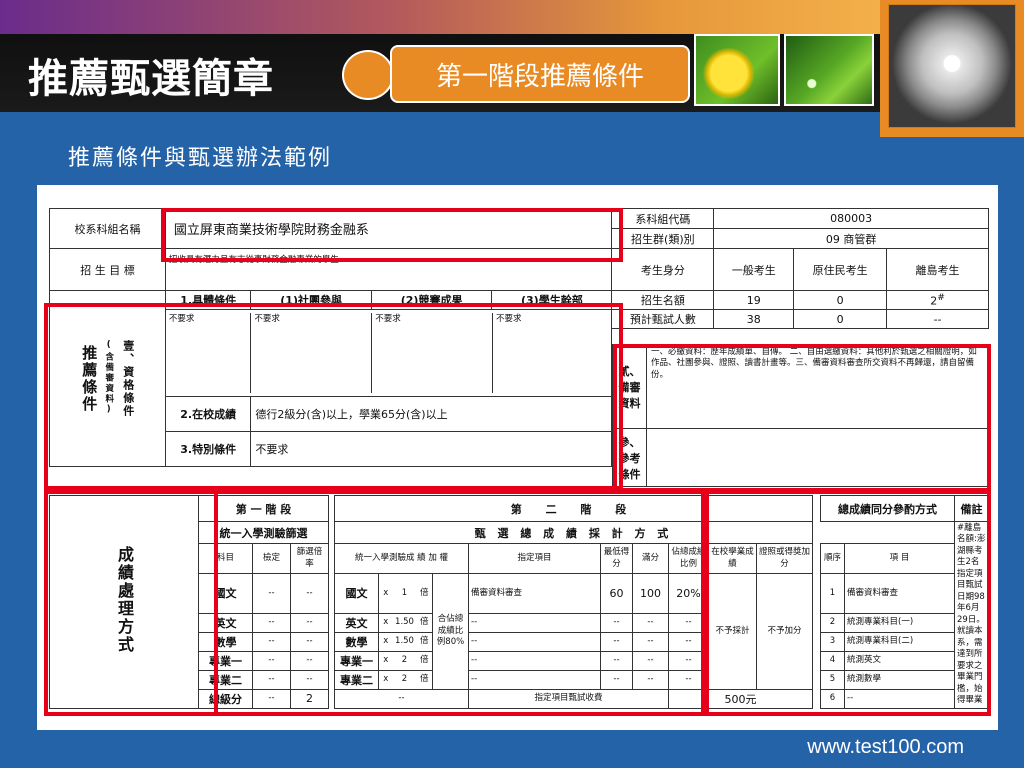  Describe the element at coordinates (737, 70) in the screenshot. I see `flower-photo` at that location.